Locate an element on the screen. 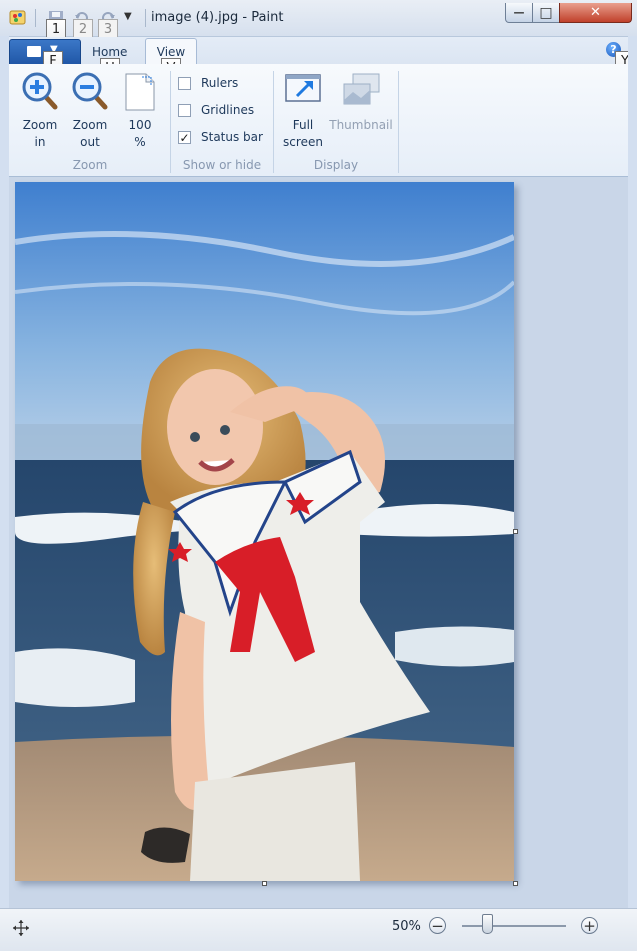  rulers-checkbox-row: Rulers is located at coordinates (208, 83).